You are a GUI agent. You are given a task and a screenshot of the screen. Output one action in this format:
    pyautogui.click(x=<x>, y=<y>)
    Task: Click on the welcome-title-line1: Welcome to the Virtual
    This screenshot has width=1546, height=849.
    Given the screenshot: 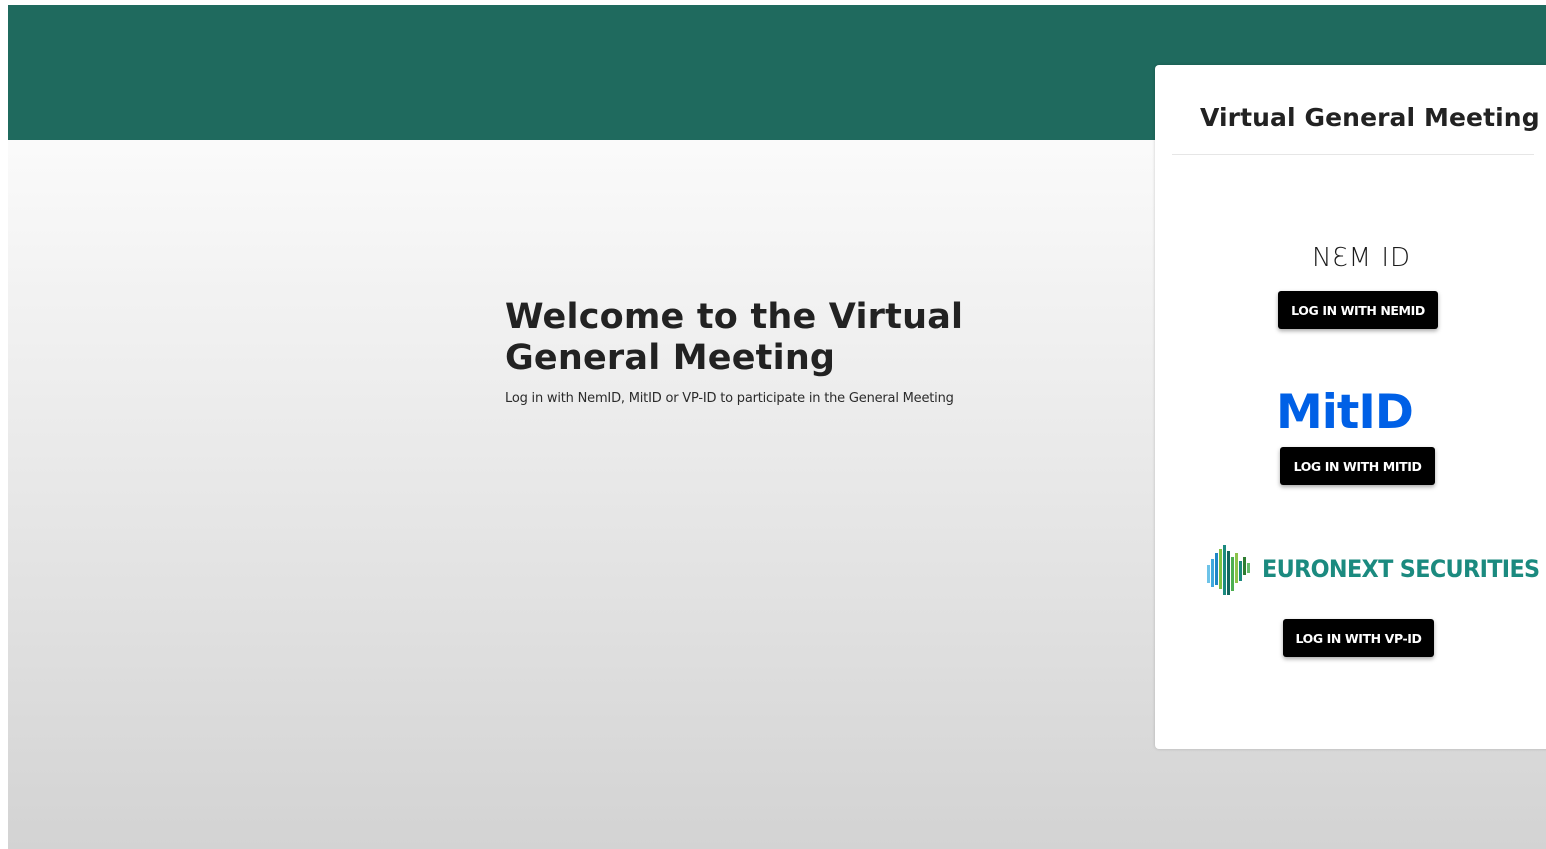 What is the action you would take?
    pyautogui.click(x=734, y=317)
    